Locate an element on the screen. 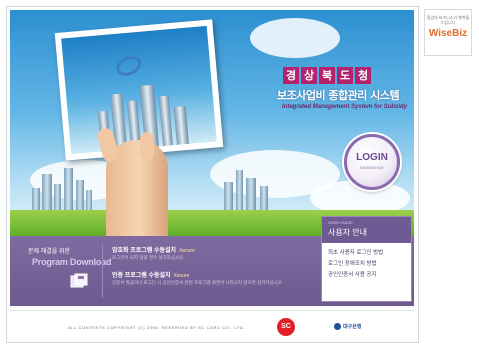 The width and height of the screenshot is (479, 350). title-char: 도 is located at coordinates (345, 75).